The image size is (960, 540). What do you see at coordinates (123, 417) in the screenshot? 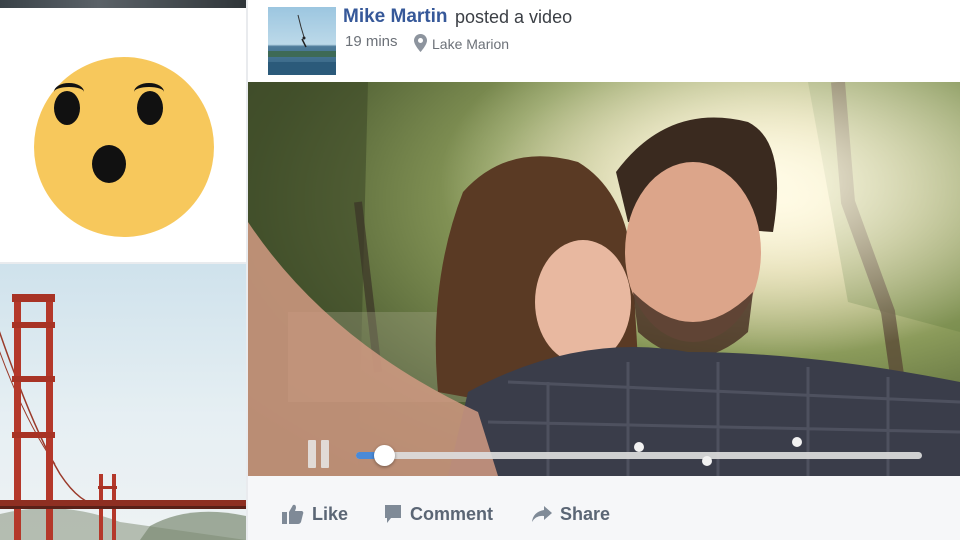
I see `bridge-illustration` at bounding box center [123, 417].